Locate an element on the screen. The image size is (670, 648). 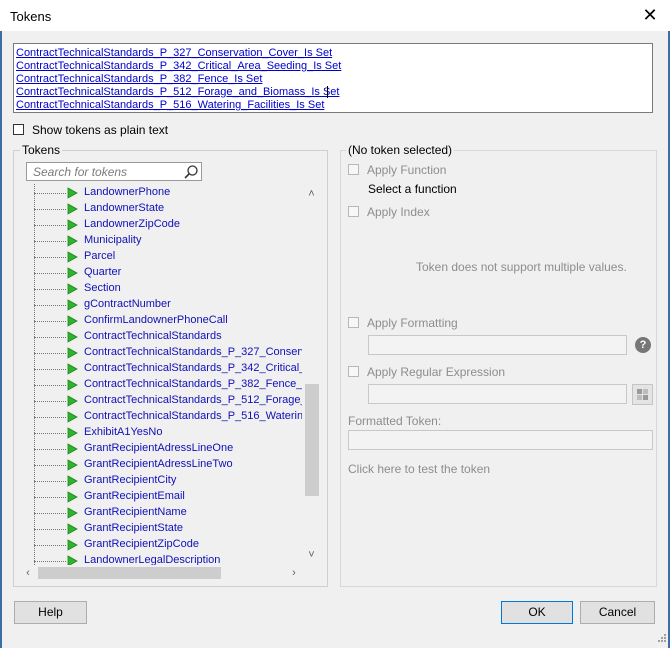
tree-item: GrantRecipientCity is located at coordinates (160, 481).